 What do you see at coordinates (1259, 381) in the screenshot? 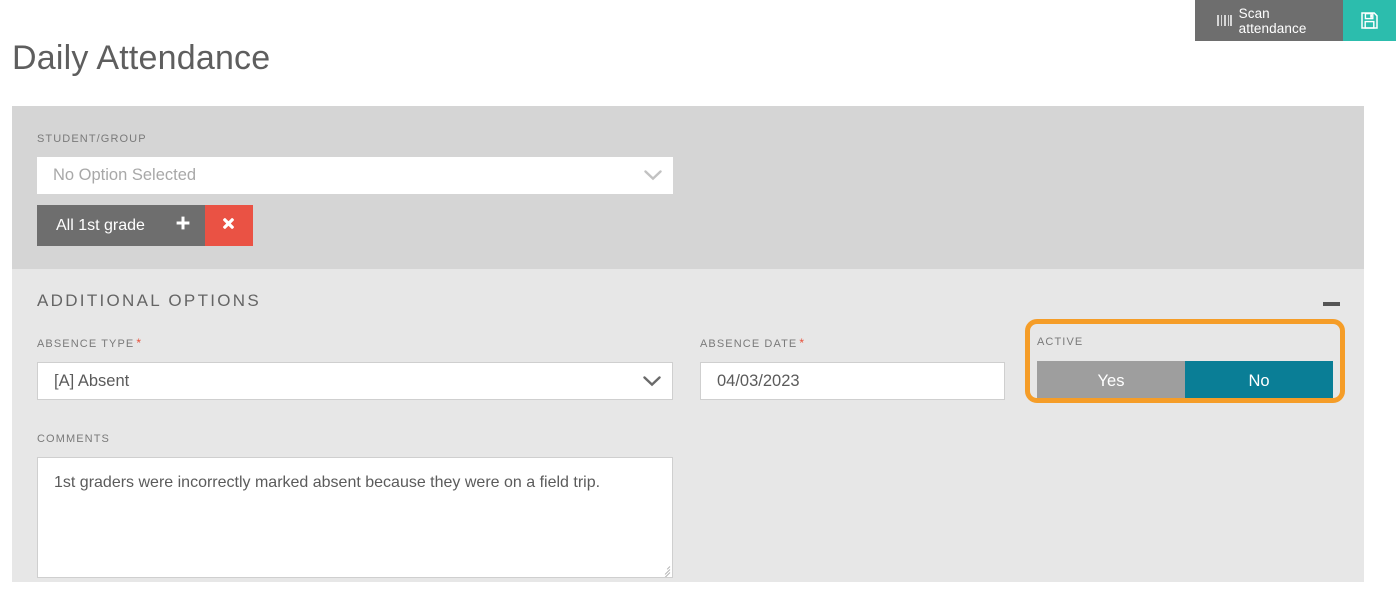
I see `active-toggle-no: No` at bounding box center [1259, 381].